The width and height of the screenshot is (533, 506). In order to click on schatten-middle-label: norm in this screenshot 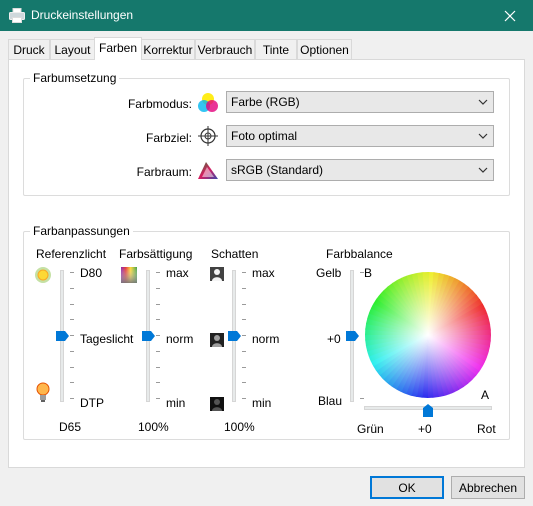, I will do `click(266, 339)`.